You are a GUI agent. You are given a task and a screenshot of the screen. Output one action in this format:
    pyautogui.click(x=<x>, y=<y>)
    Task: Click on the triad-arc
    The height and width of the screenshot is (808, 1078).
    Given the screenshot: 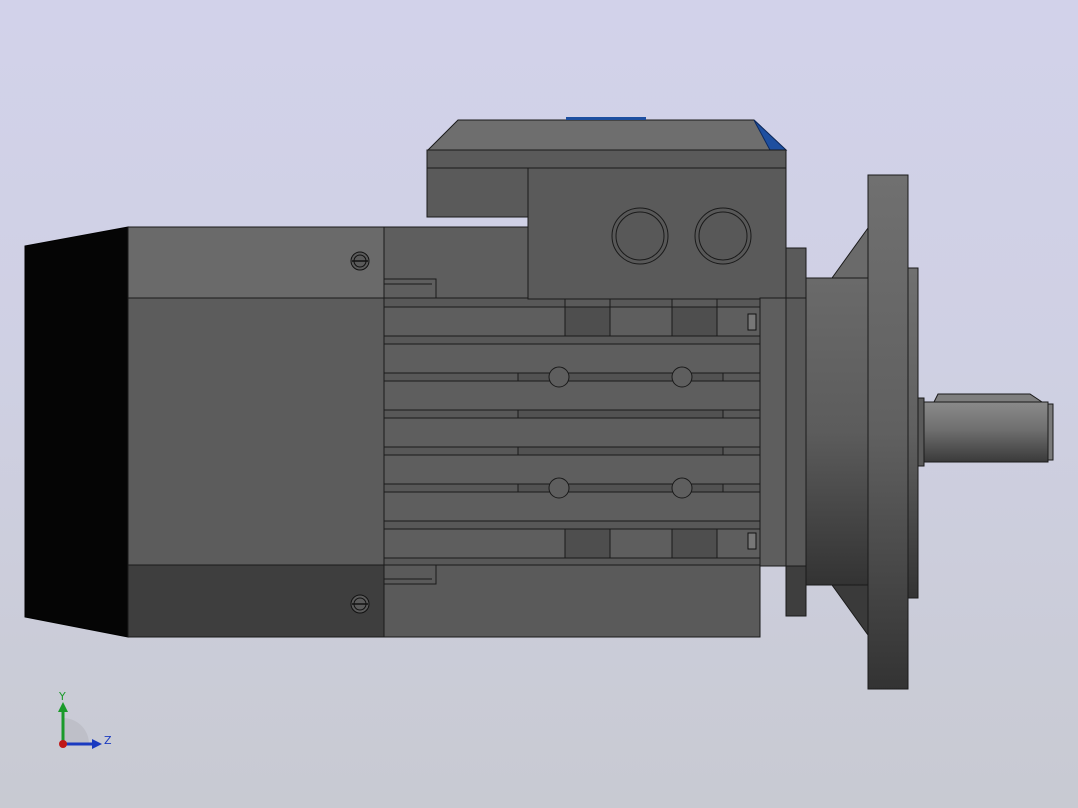 What is the action you would take?
    pyautogui.click(x=76, y=731)
    